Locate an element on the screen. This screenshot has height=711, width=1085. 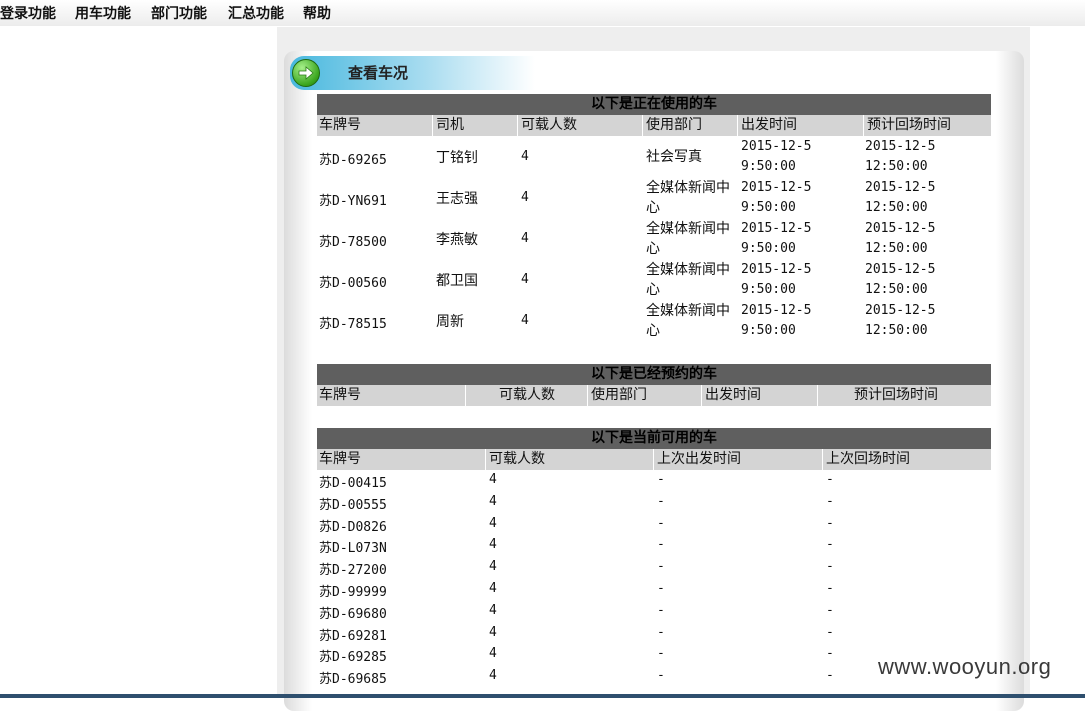
plate-cell: 苏D-00560 is located at coordinates (353, 283).